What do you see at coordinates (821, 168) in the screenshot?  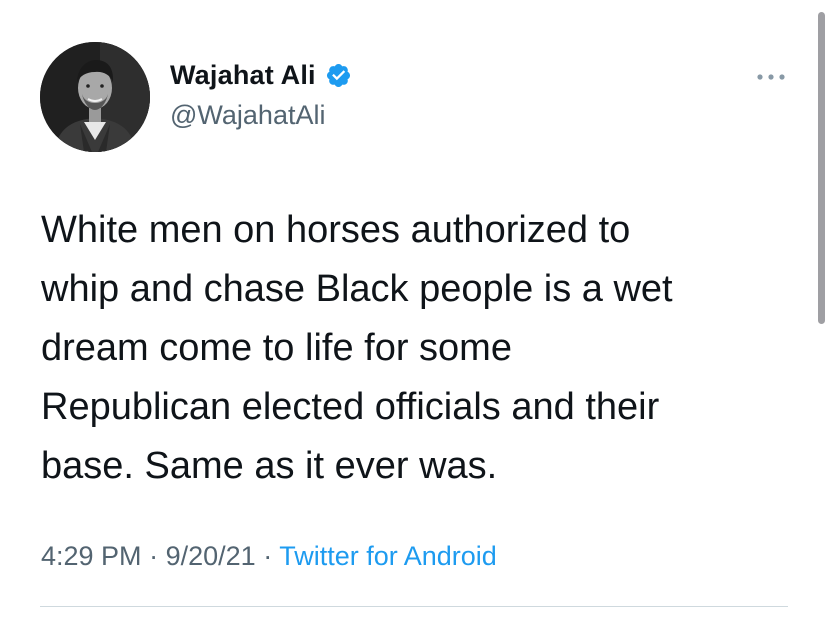 I see `scrollbar` at bounding box center [821, 168].